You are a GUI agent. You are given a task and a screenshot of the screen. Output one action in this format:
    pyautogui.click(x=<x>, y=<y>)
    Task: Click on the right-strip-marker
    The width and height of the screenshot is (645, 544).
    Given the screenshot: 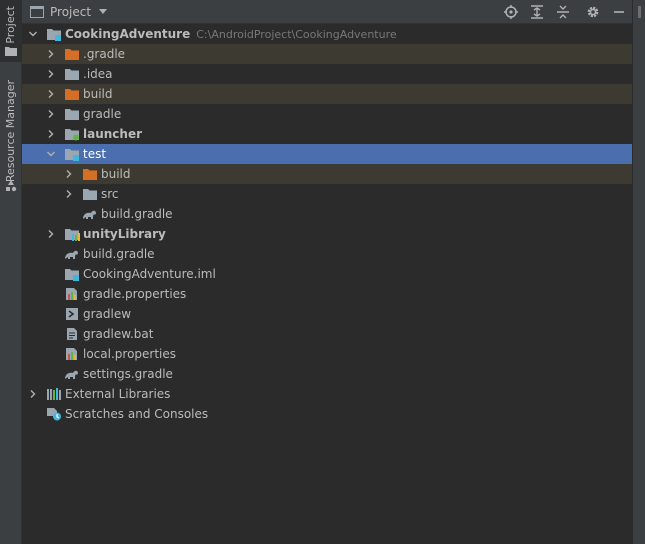 What is the action you would take?
    pyautogui.click(x=639, y=12)
    